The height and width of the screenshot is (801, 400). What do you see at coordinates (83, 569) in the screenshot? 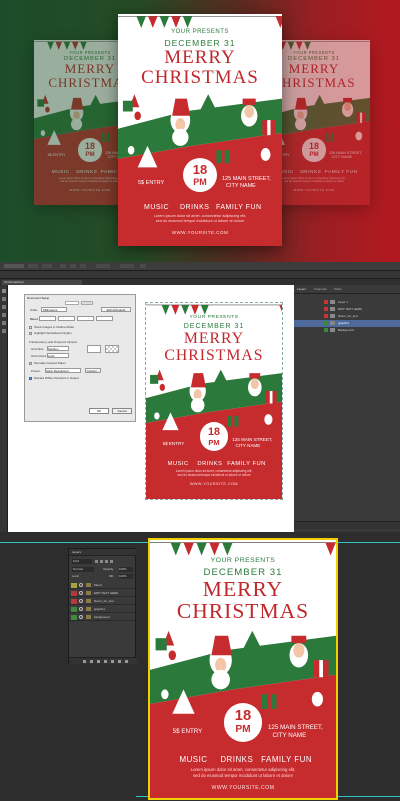
I see `blend-mode-select: Normal` at bounding box center [83, 569].